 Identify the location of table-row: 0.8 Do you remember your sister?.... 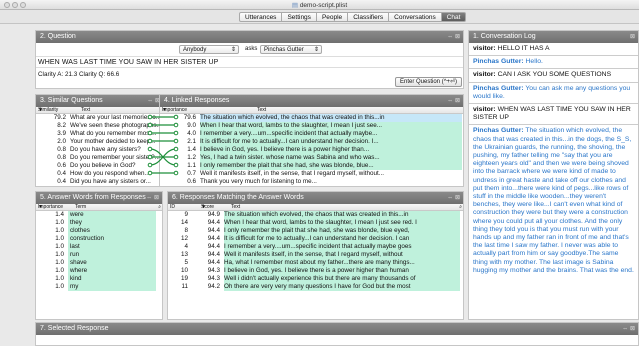
(99, 158).